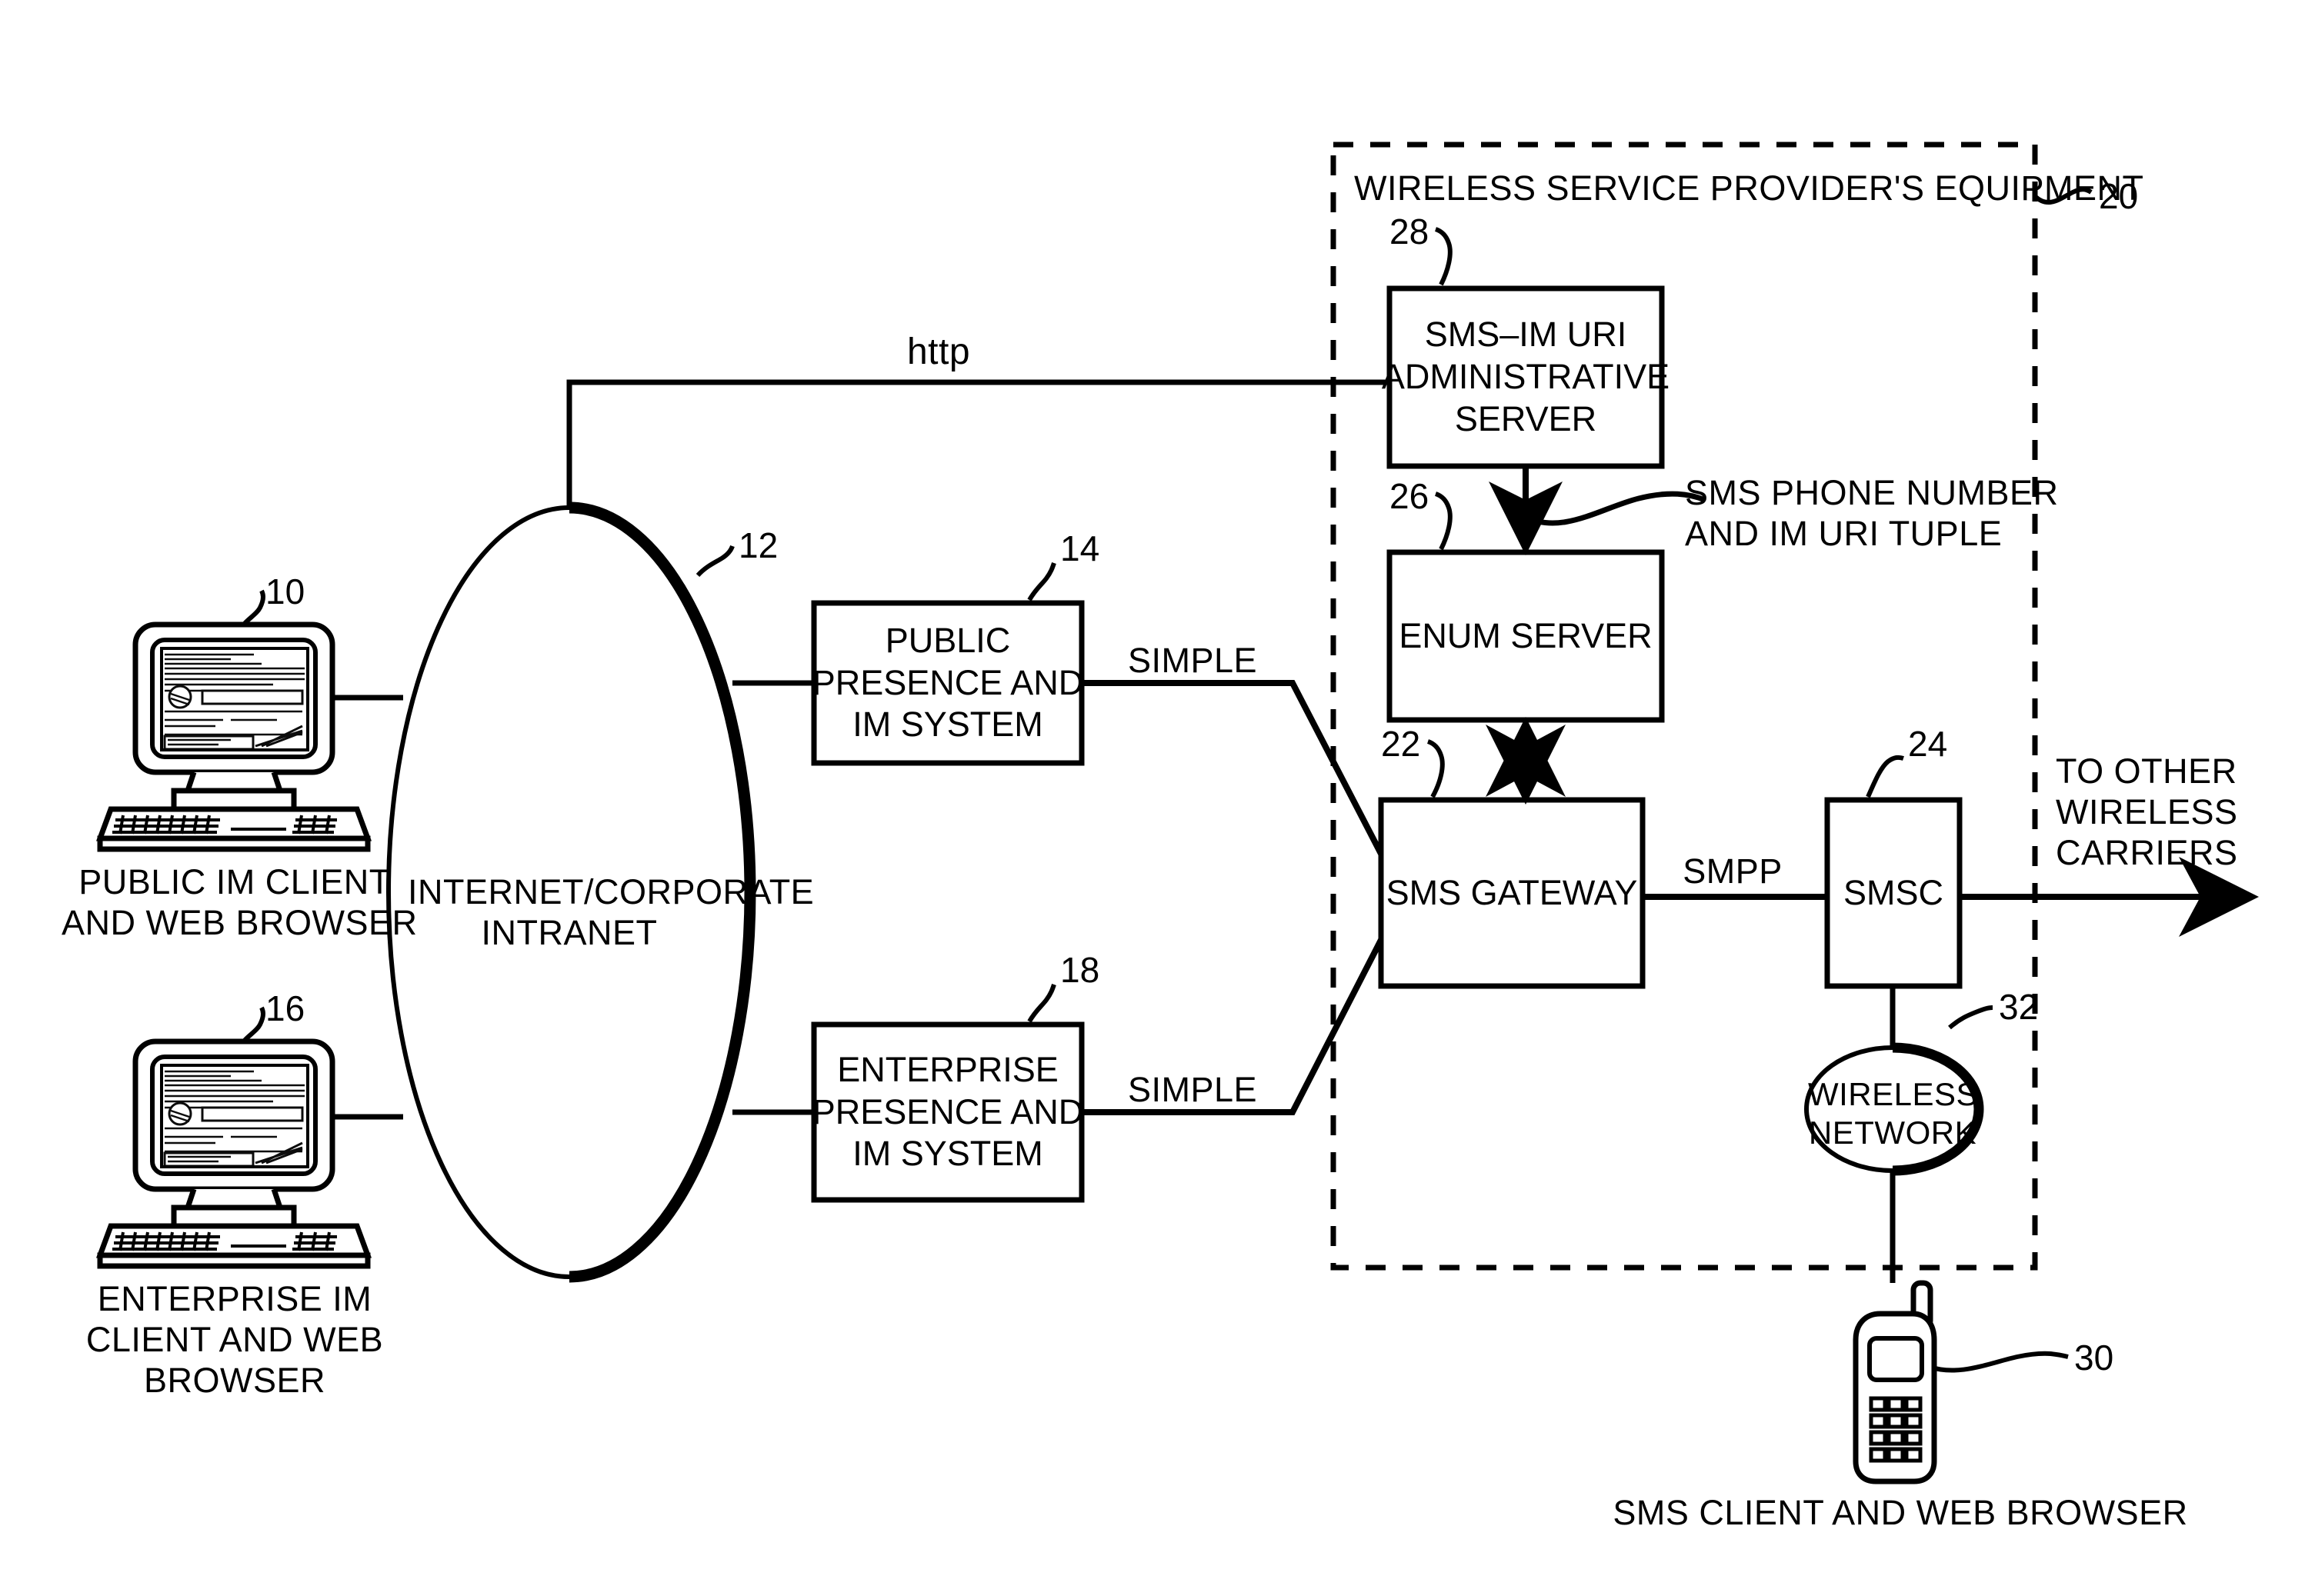 The width and height of the screenshot is (2305, 1596). What do you see at coordinates (1409, 496) in the screenshot?
I see `ref-26: 26` at bounding box center [1409, 496].